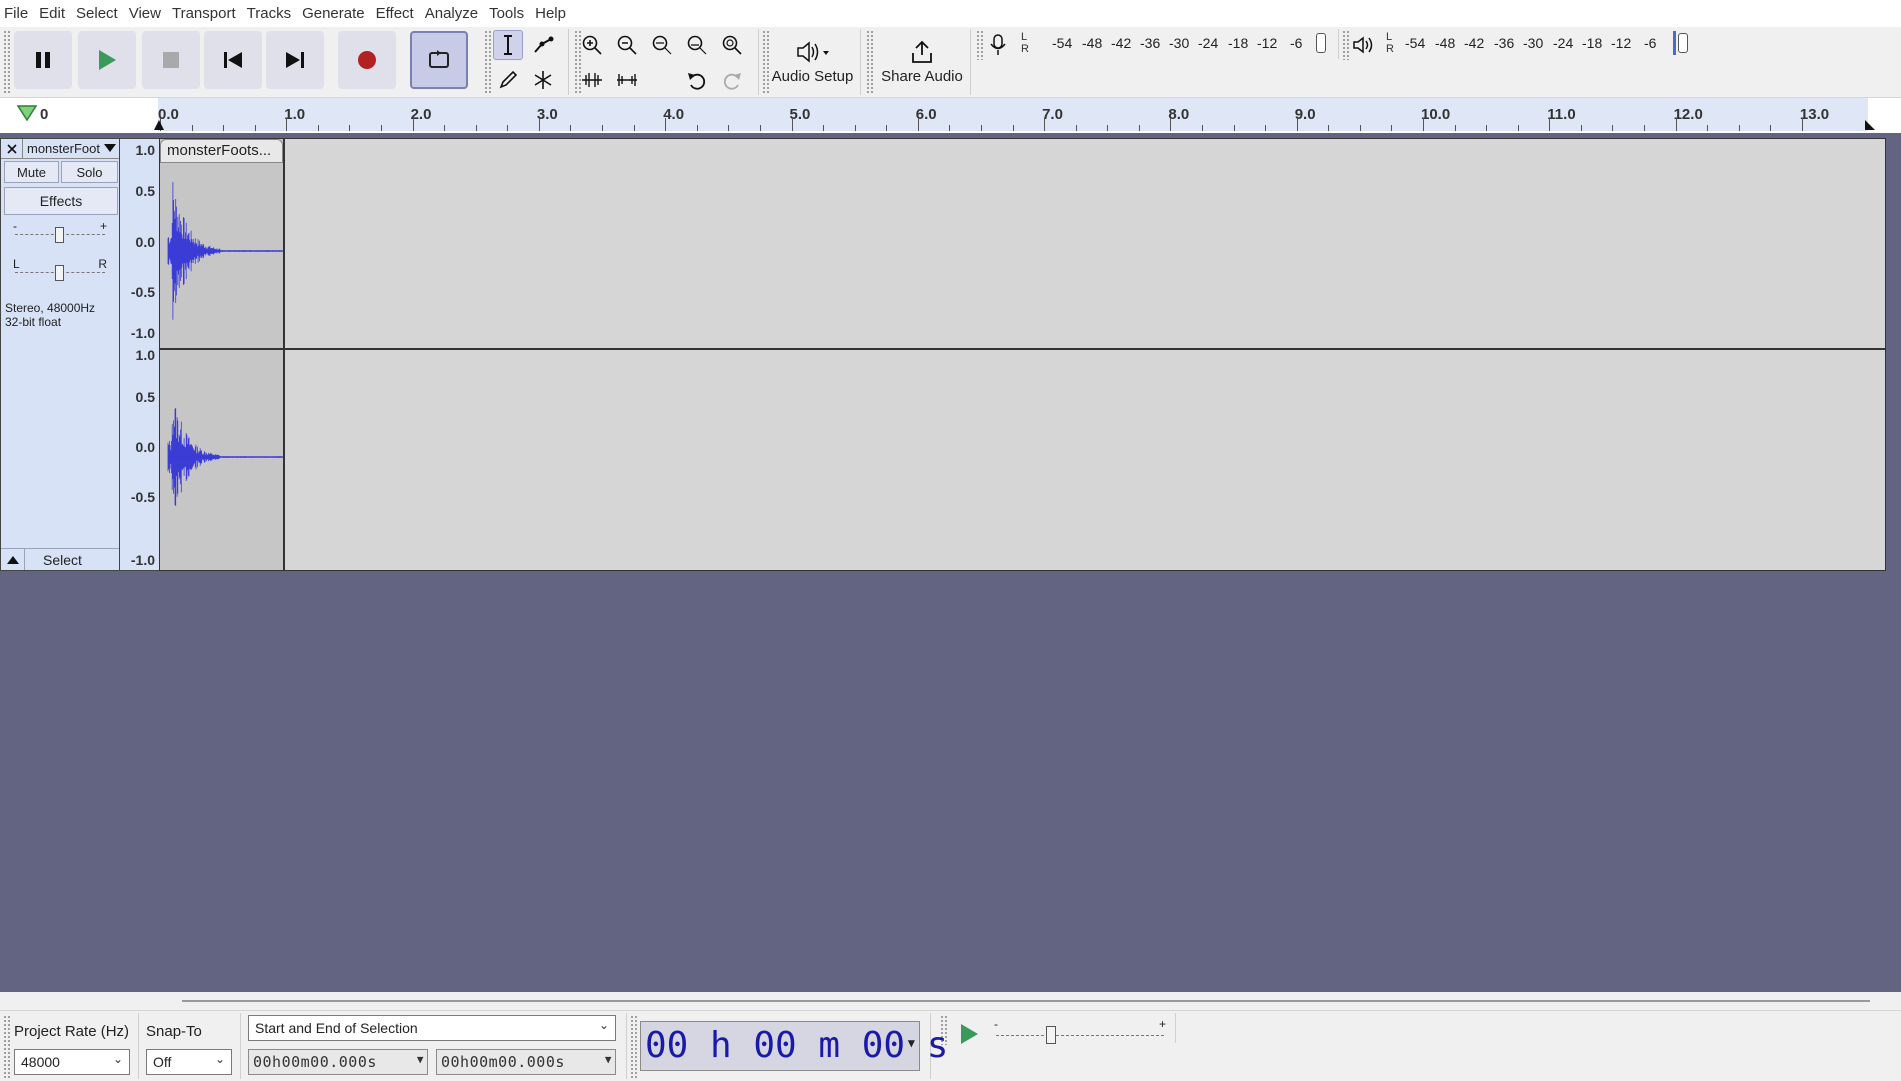  What do you see at coordinates (432, 1028) in the screenshot?
I see `selection-mode-select: Start and End of Selection ⌄` at bounding box center [432, 1028].